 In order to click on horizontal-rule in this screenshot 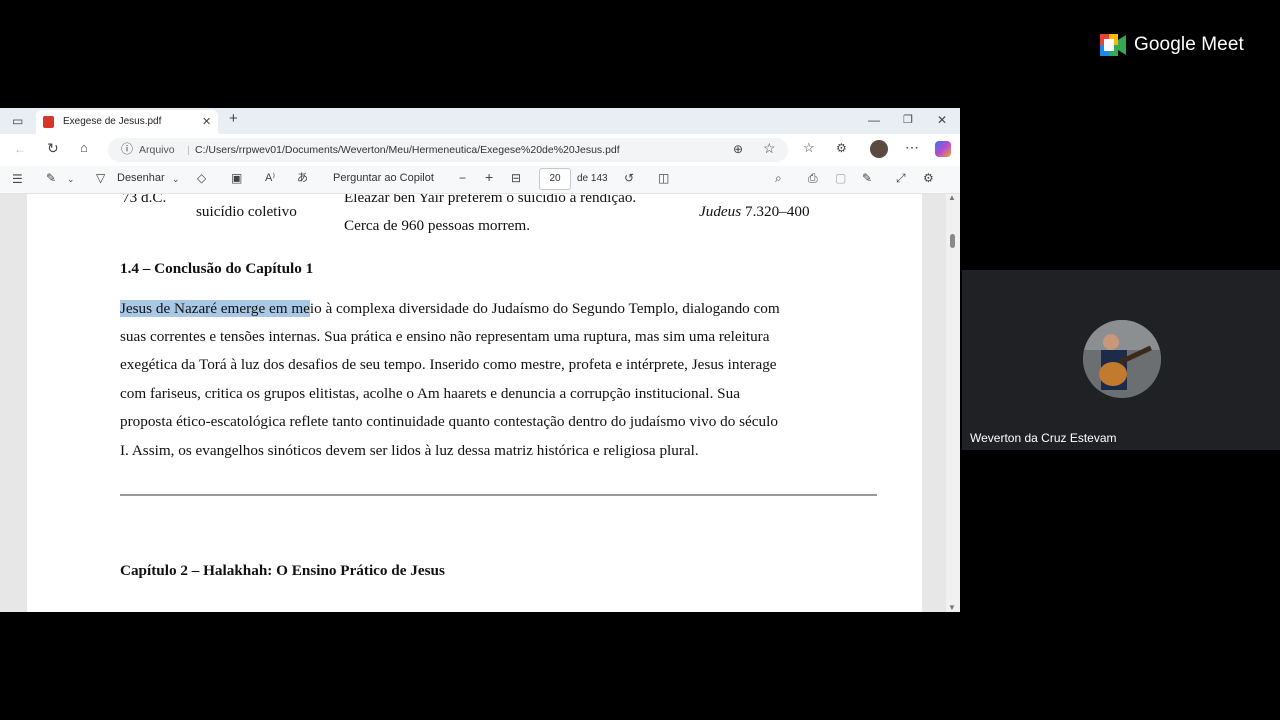, I will do `click(498, 495)`.